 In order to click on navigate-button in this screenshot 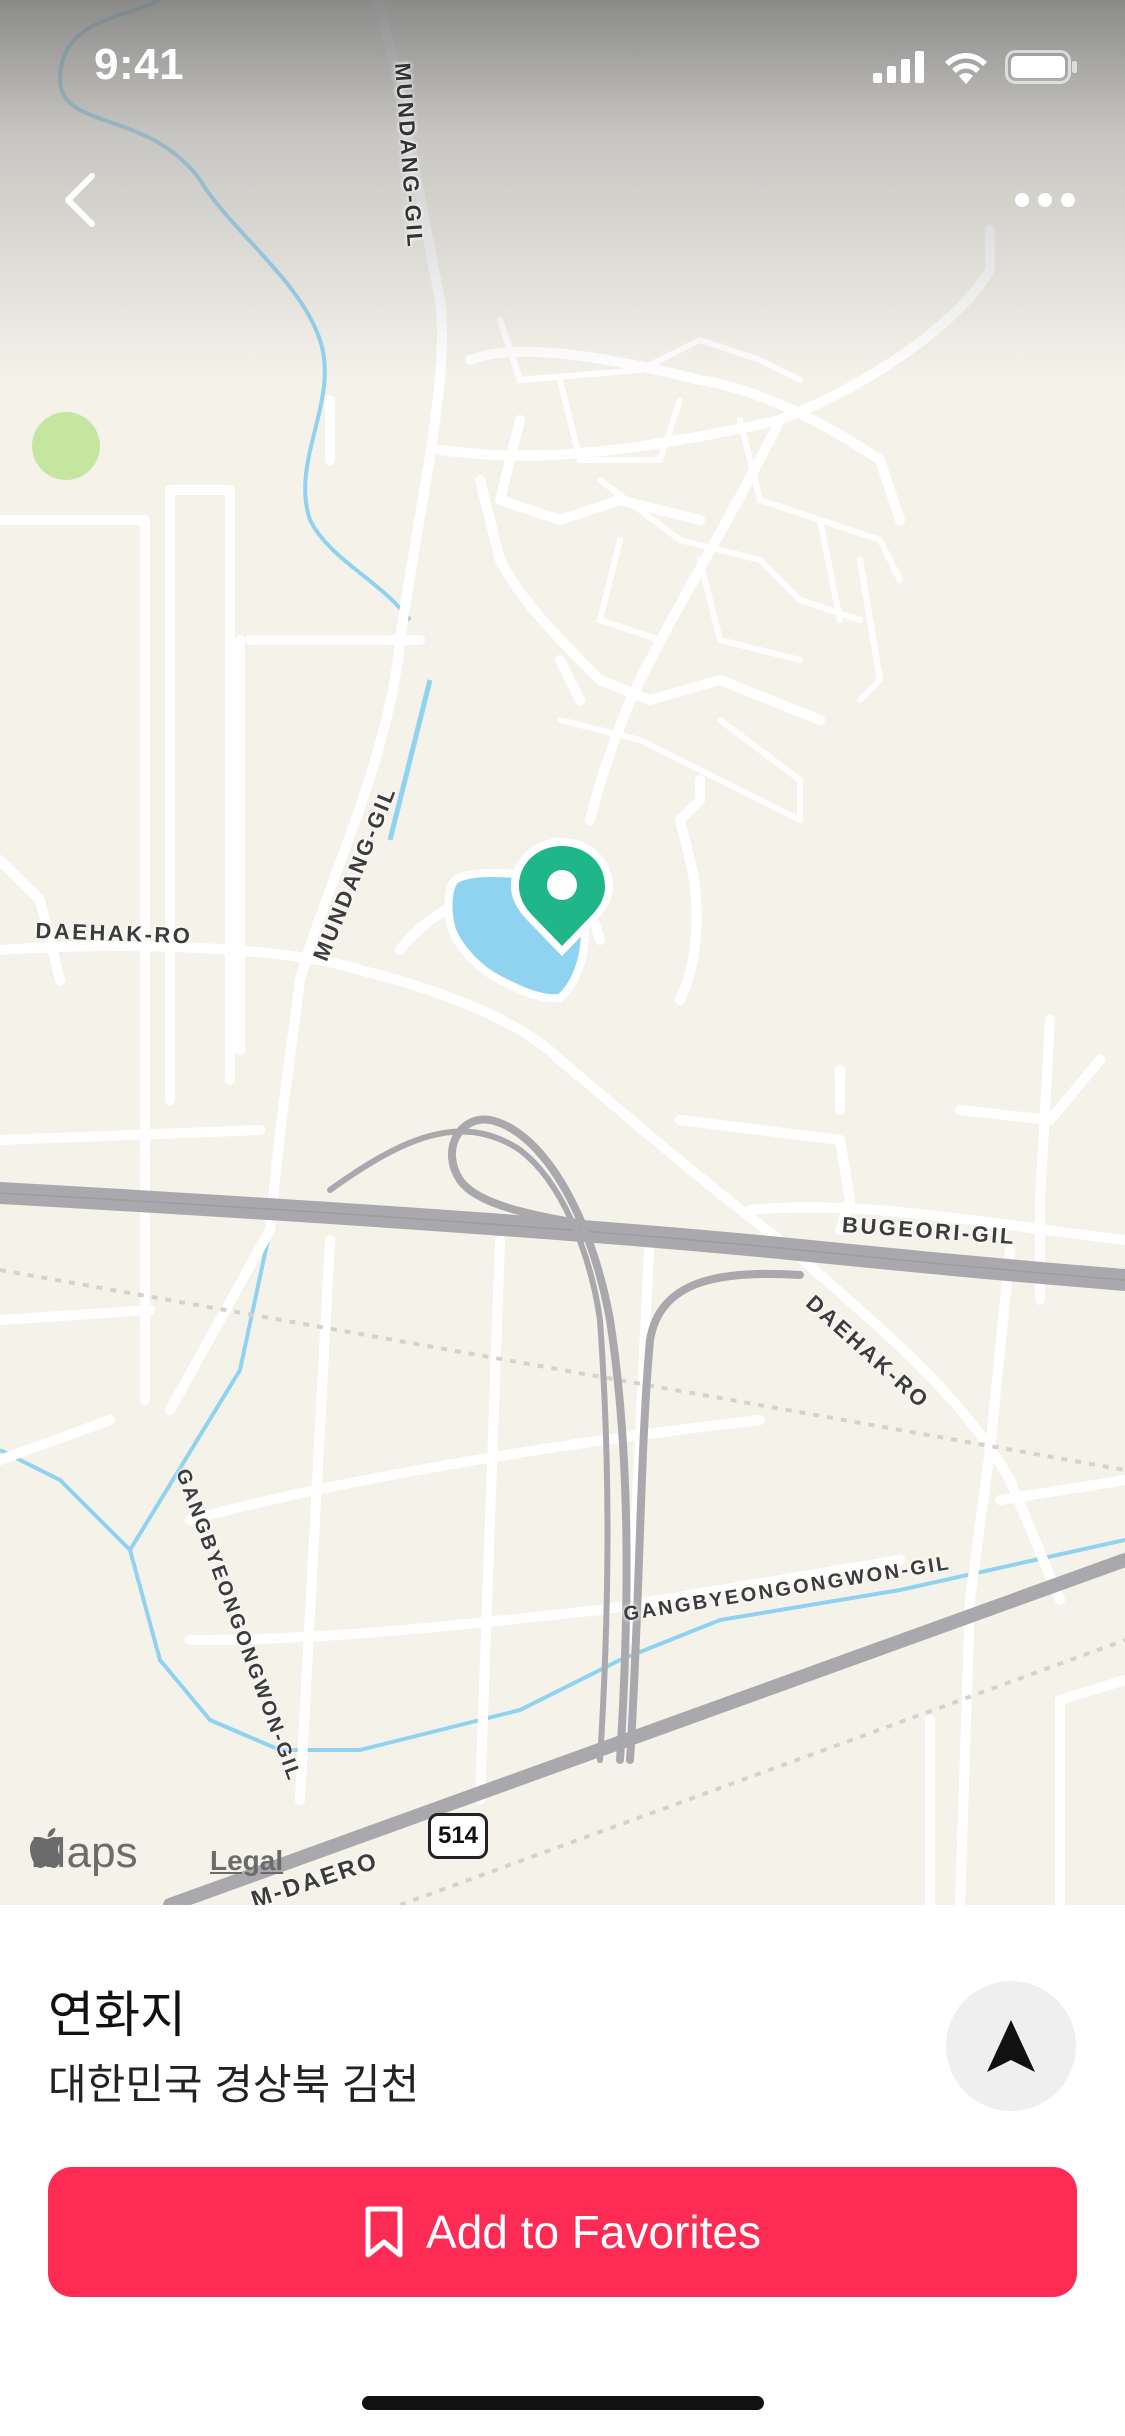, I will do `click(1011, 2046)`.